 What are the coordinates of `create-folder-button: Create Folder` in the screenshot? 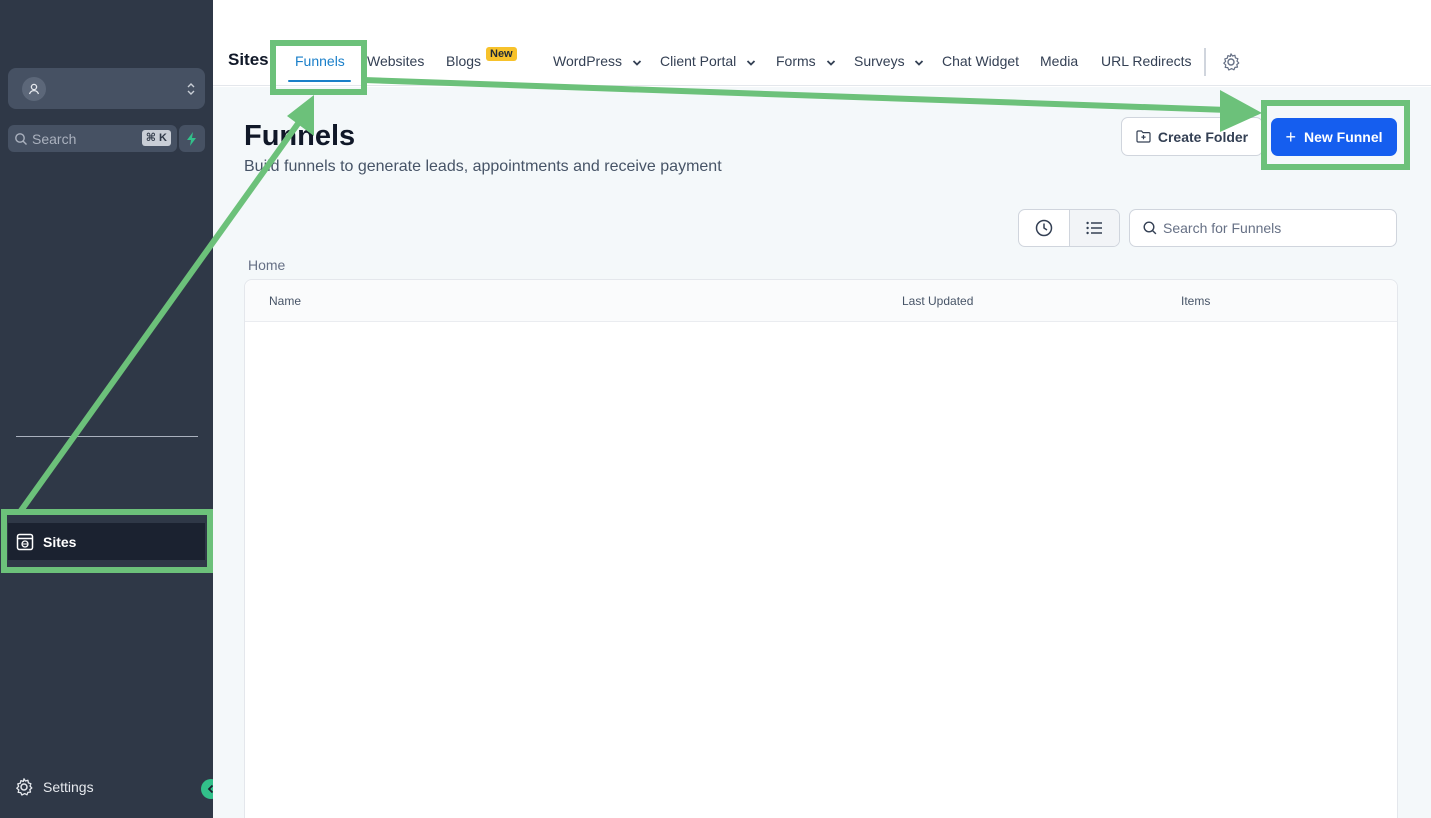 It's located at (1192, 136).